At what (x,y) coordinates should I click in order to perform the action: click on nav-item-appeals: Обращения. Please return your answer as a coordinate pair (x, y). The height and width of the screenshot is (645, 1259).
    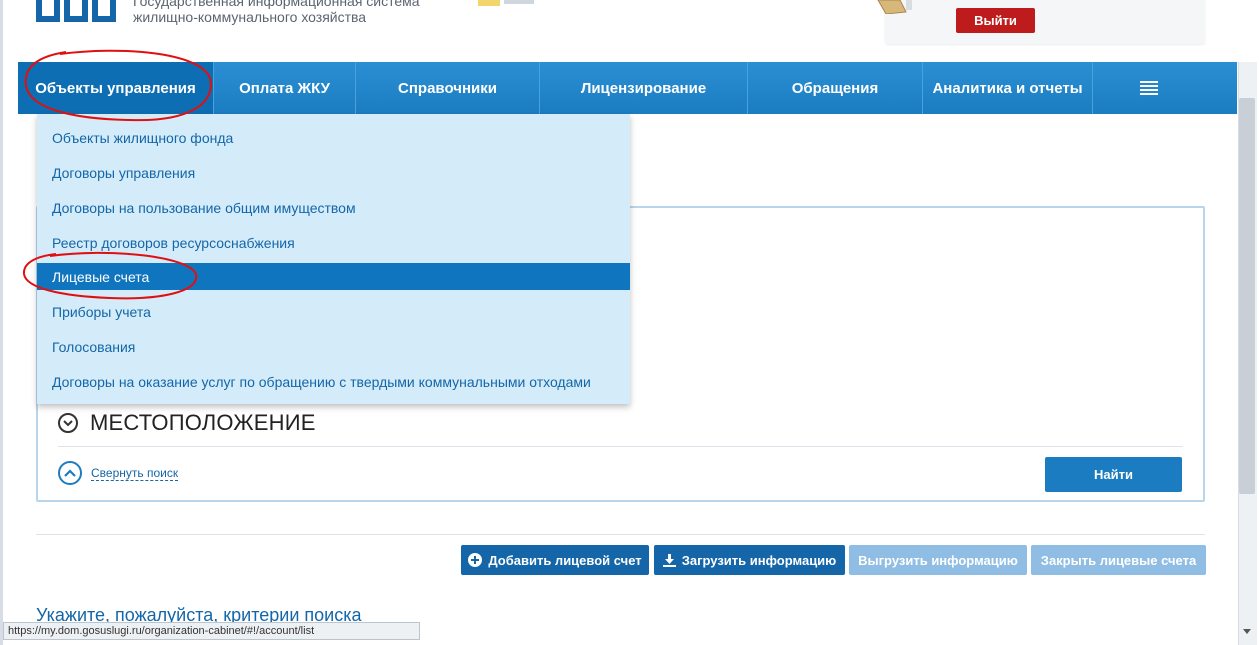
    Looking at the image, I should click on (835, 88).